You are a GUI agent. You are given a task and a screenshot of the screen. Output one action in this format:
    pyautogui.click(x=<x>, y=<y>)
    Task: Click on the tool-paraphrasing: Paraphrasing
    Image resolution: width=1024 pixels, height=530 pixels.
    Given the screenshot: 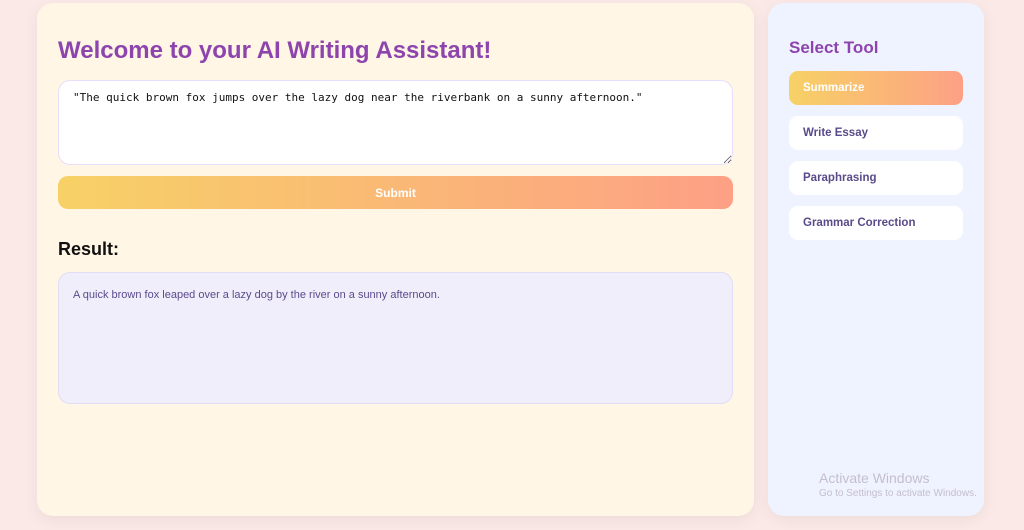 What is the action you would take?
    pyautogui.click(x=876, y=178)
    